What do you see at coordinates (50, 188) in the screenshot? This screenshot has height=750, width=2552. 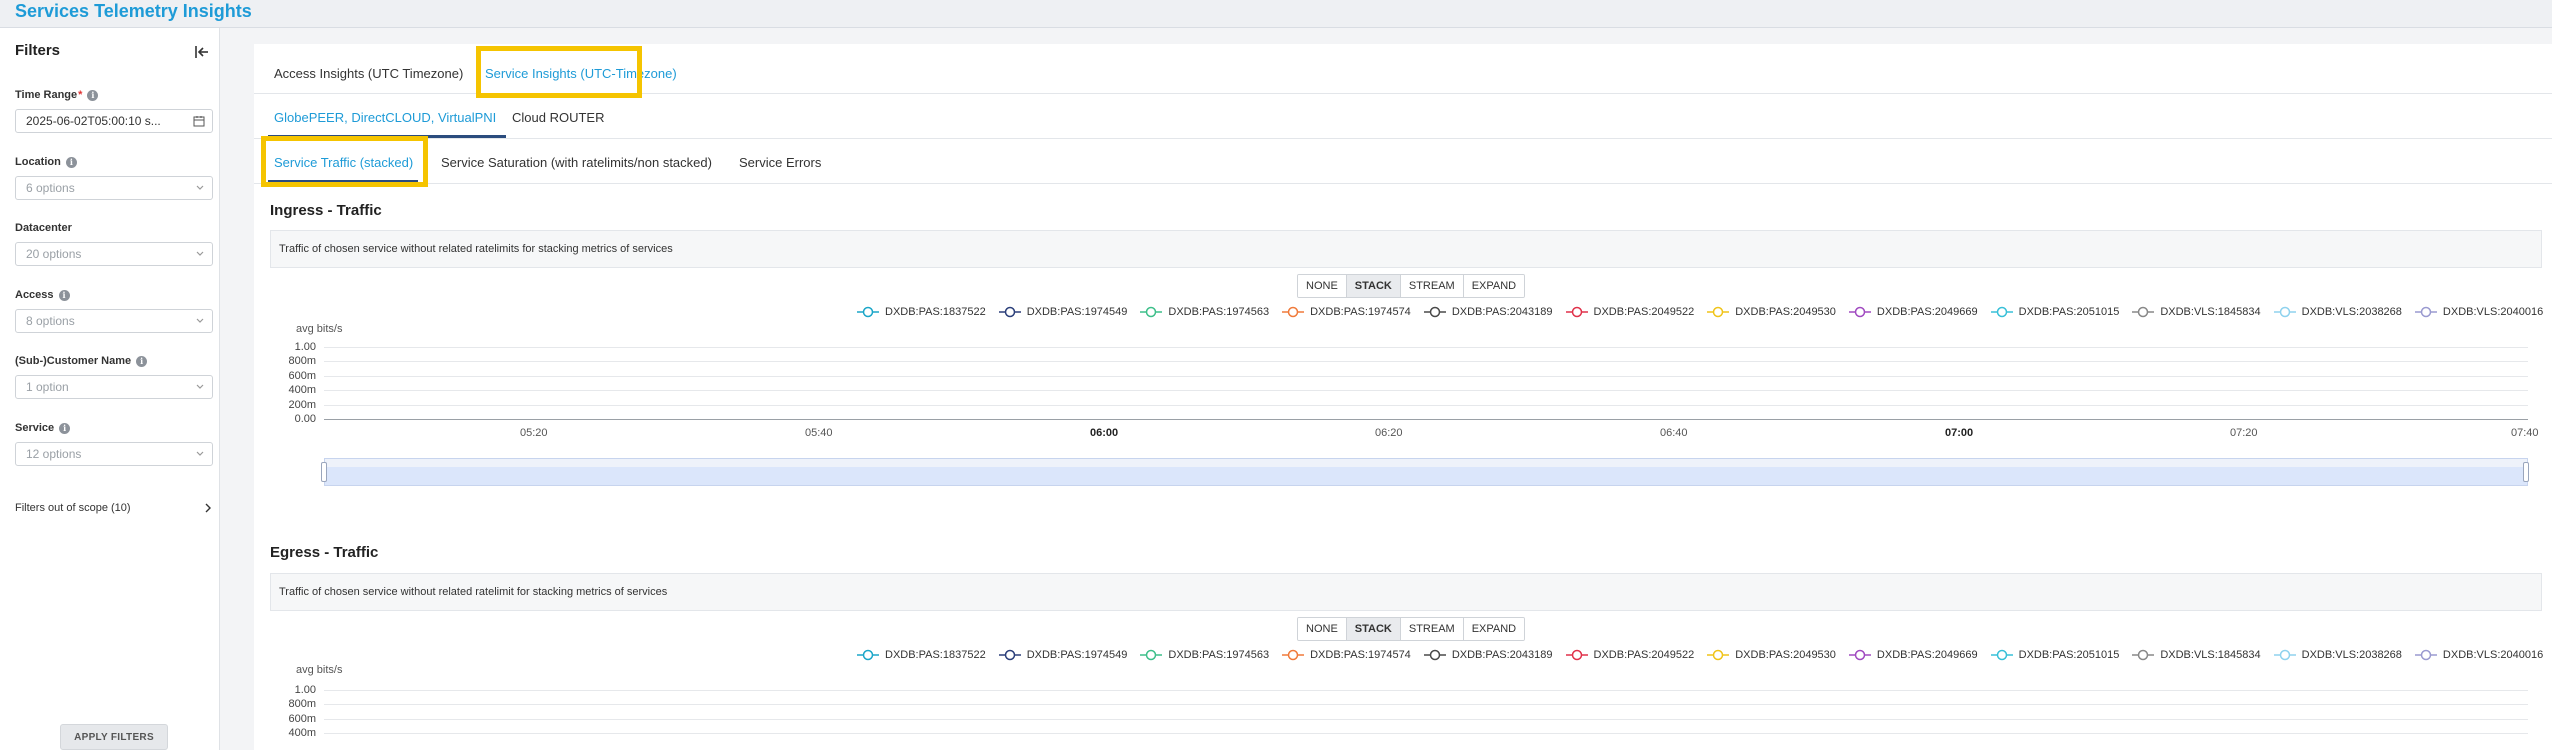 I see `location-placeholder: 6 options` at bounding box center [50, 188].